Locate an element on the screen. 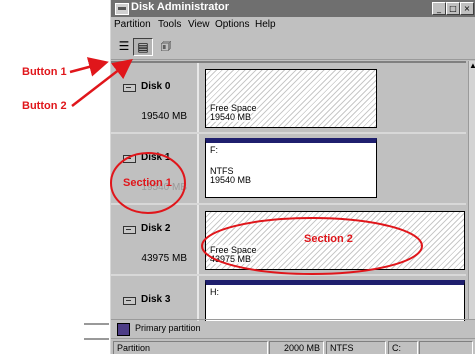  section2-ellipse is located at coordinates (312, 246).